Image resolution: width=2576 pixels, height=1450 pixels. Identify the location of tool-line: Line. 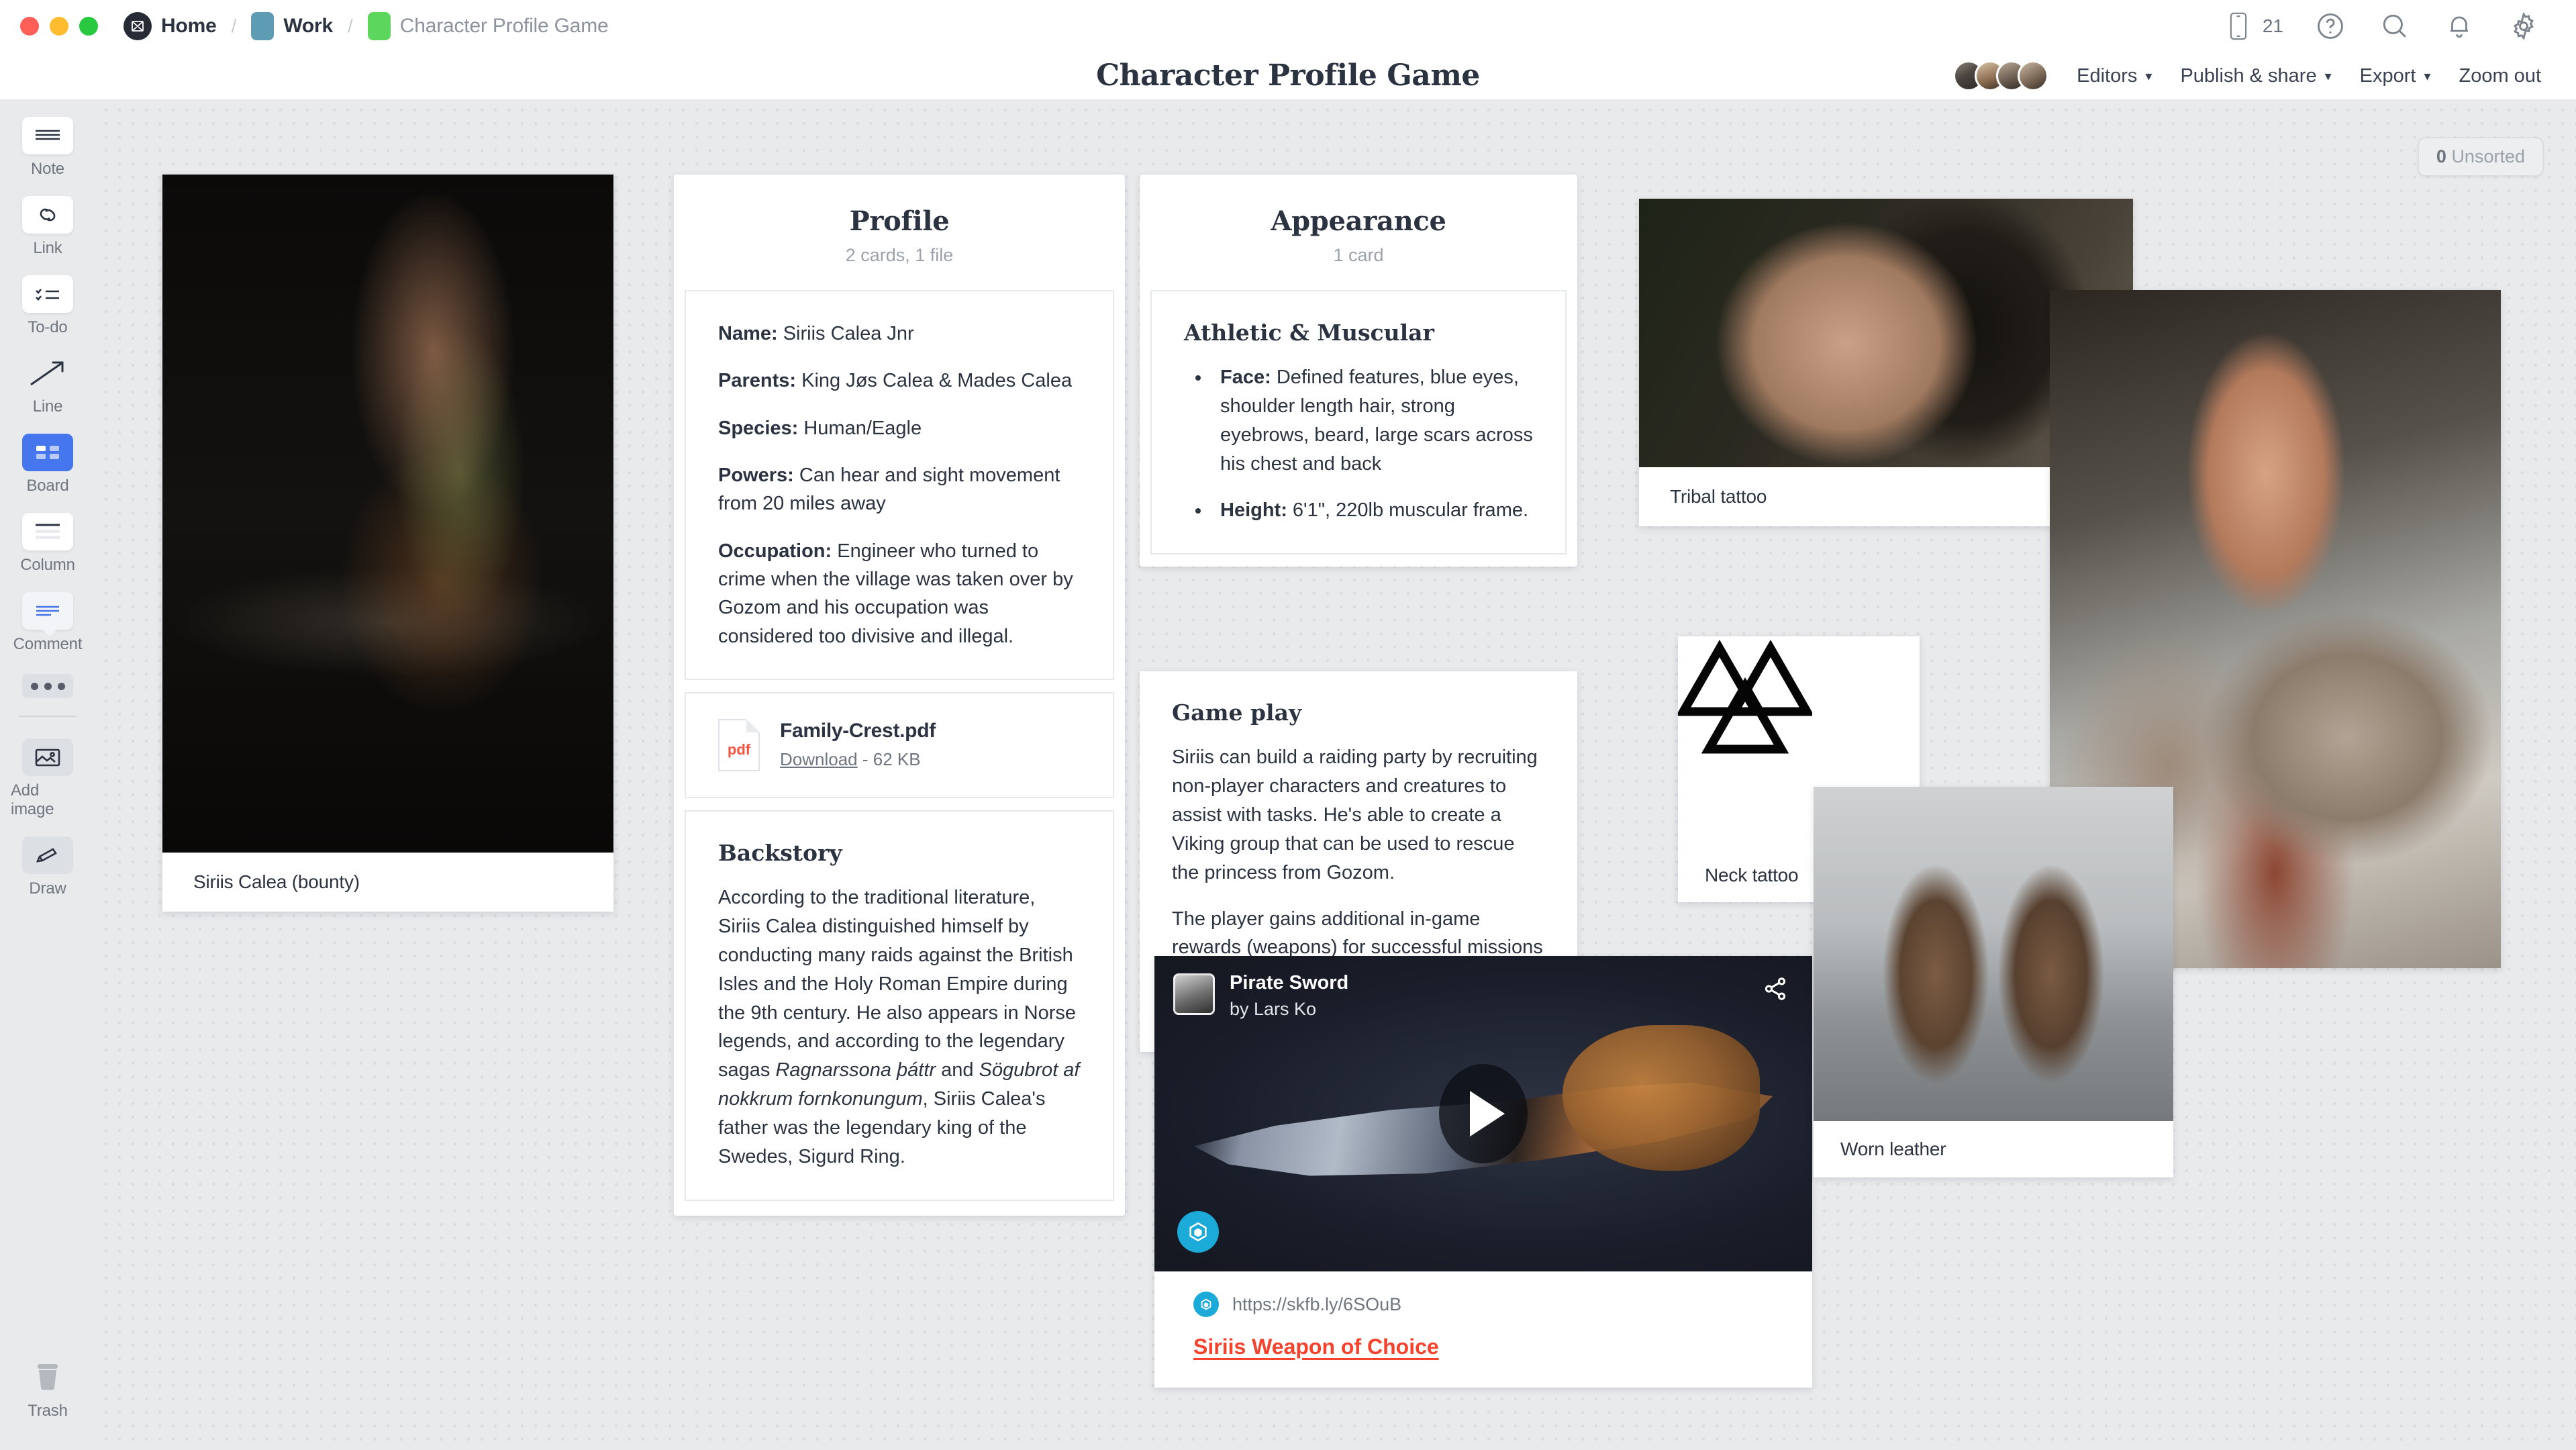
(48, 385).